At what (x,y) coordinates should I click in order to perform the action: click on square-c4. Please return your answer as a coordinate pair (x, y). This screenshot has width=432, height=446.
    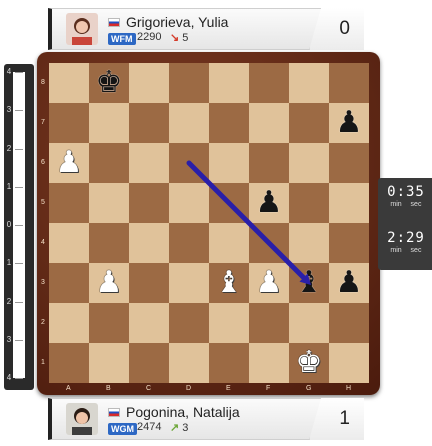
    Looking at the image, I should click on (149, 243).